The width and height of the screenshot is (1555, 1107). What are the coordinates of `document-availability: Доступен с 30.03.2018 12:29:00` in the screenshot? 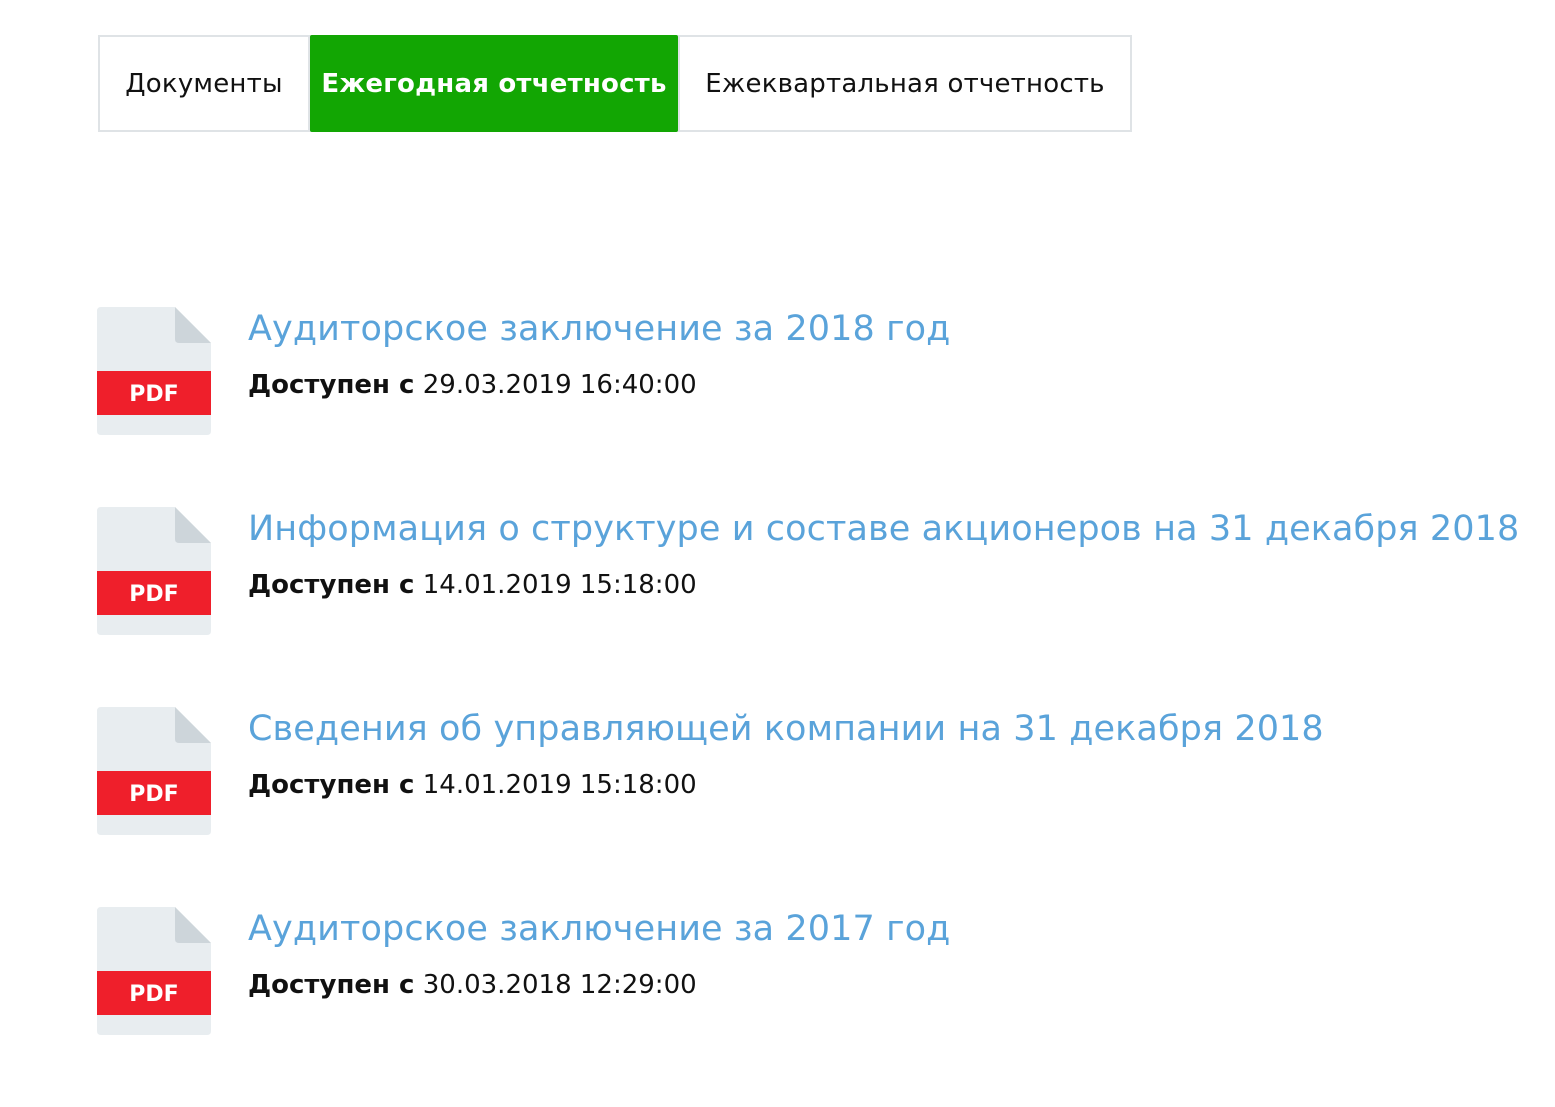 It's located at (599, 985).